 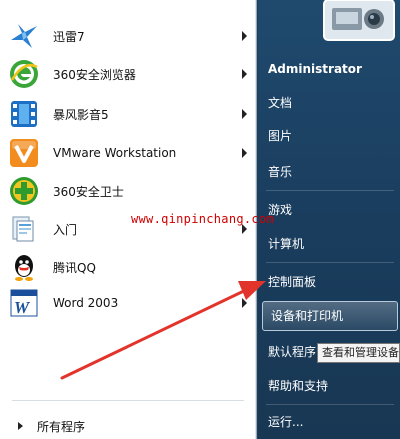 I want to click on computer-link: 计算机, so click(x=286, y=244).